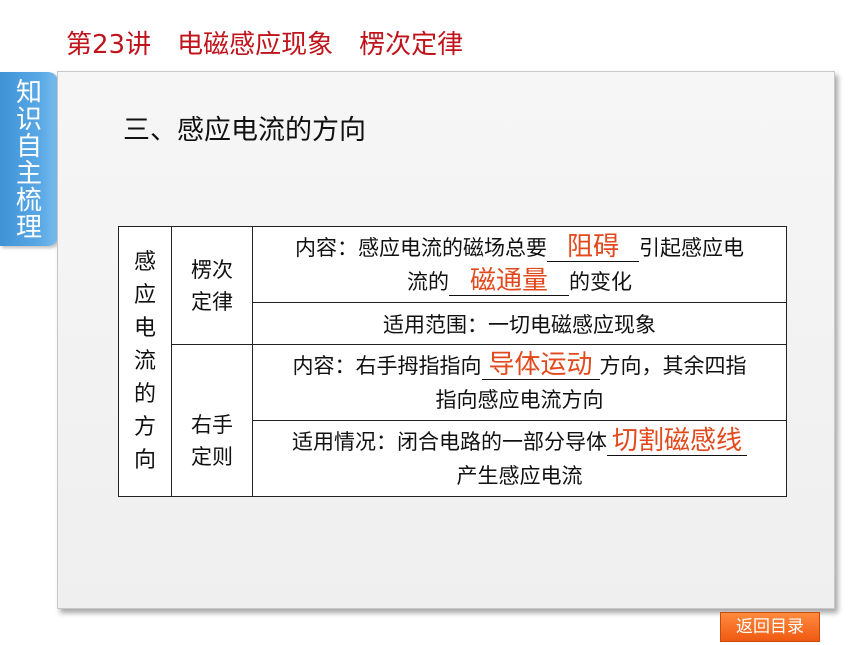 The width and height of the screenshot is (860, 645). I want to click on right-hand-situation-line2: 产生感应电流, so click(519, 475).